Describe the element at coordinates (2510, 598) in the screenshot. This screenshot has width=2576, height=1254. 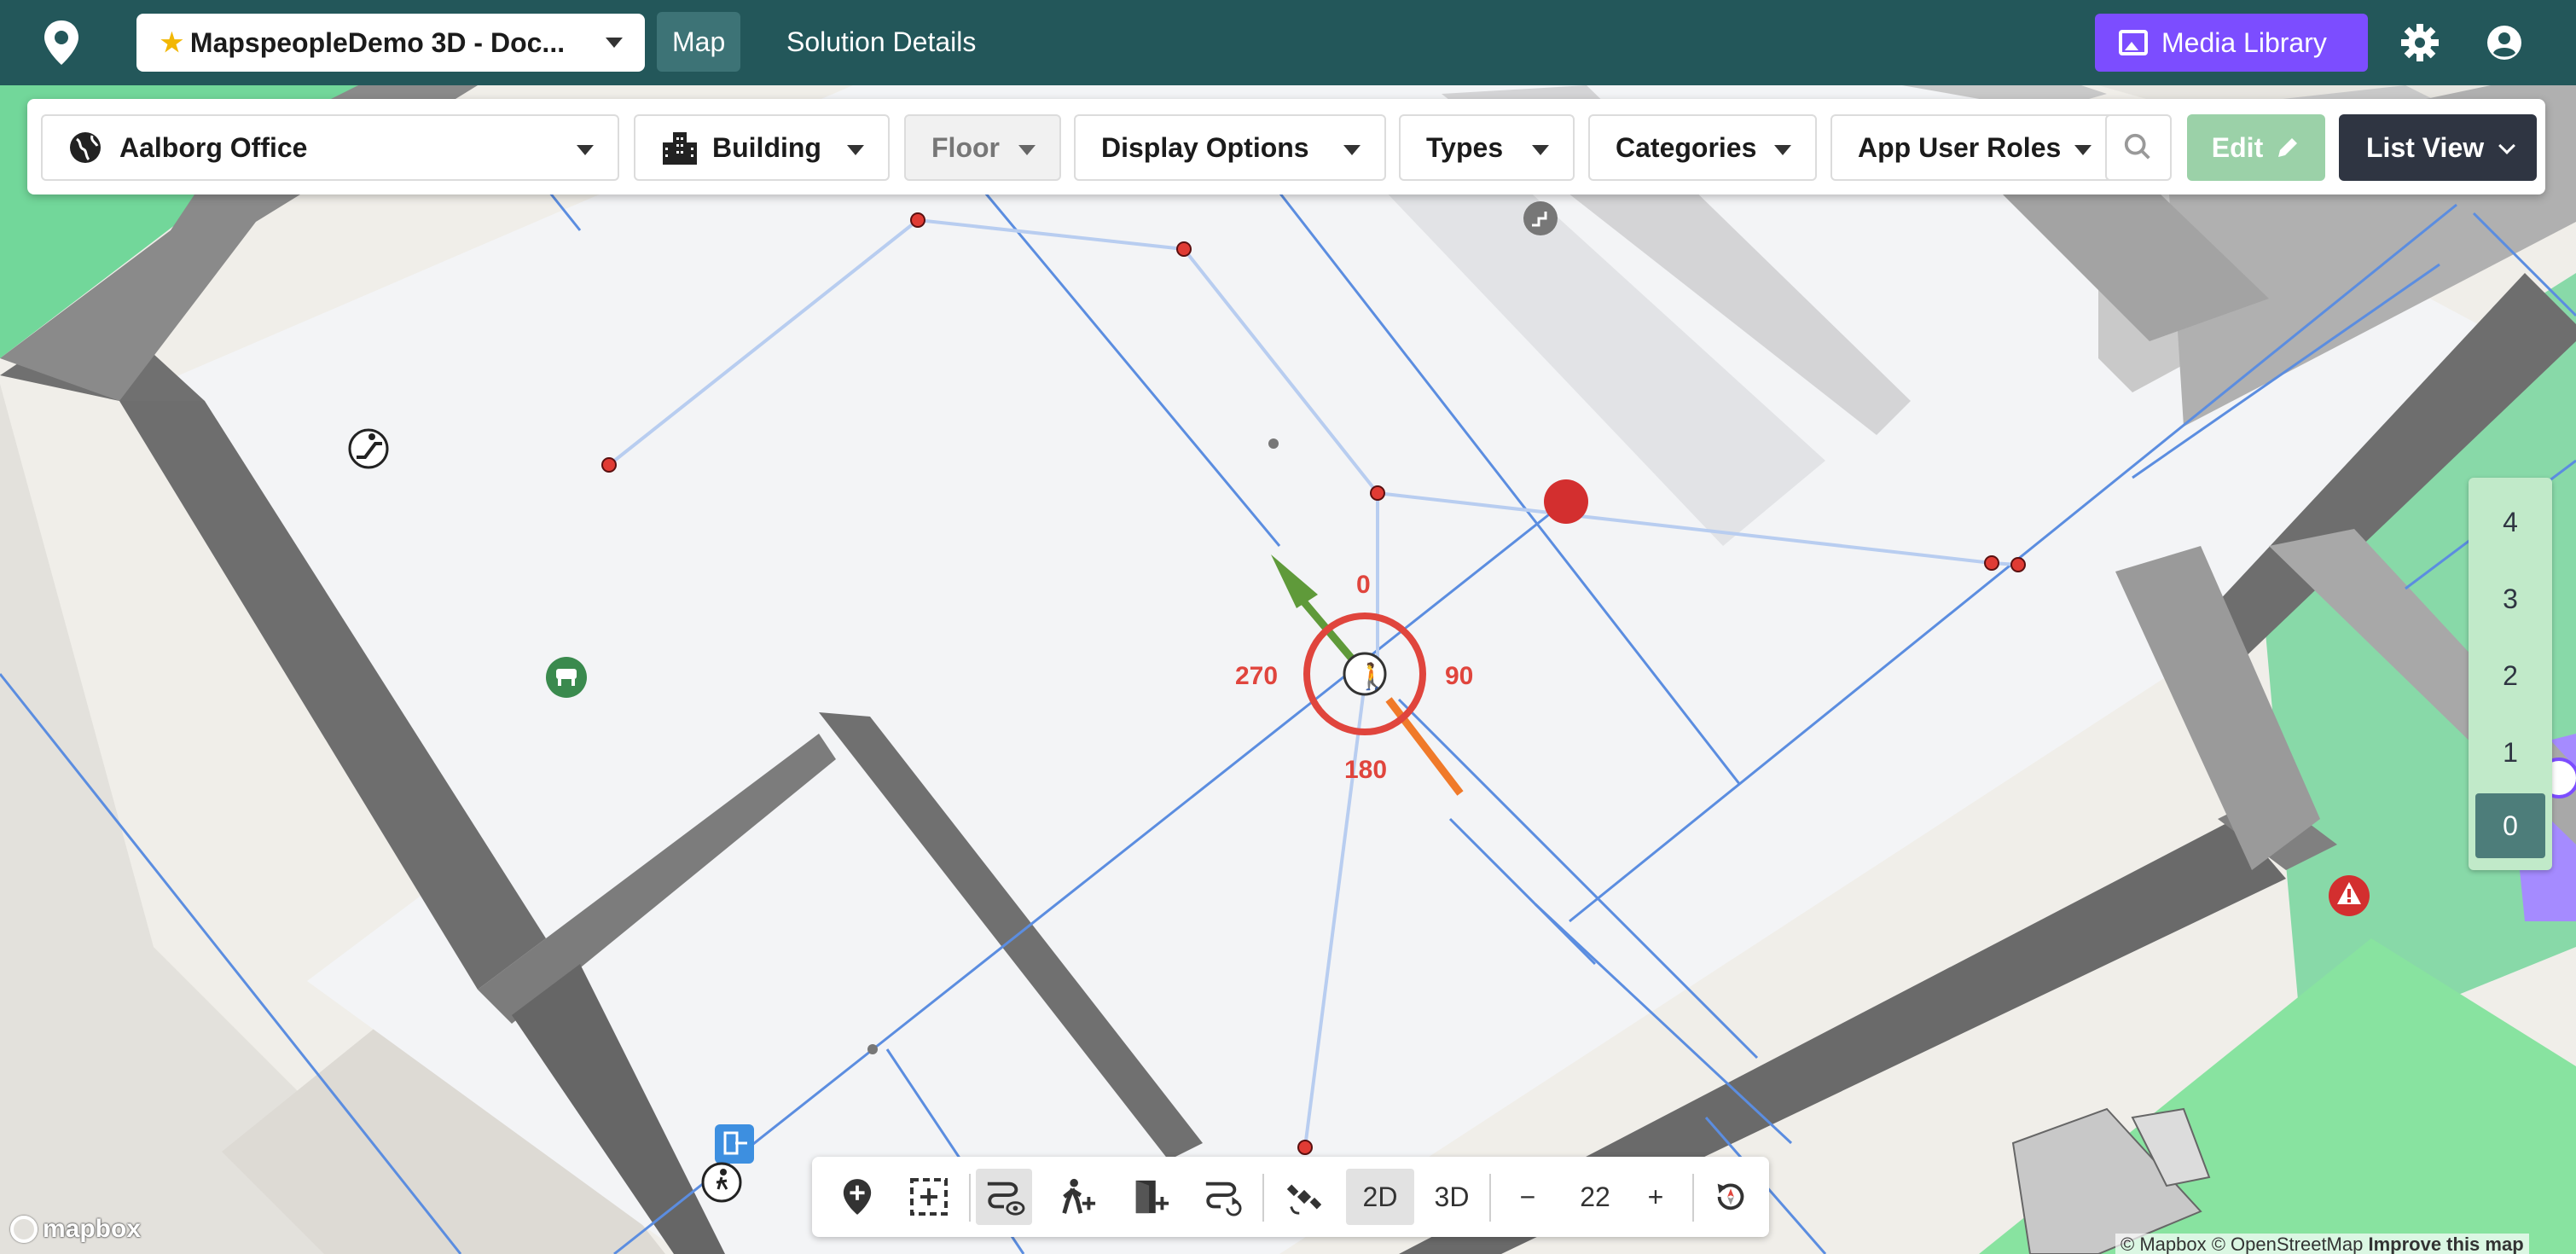
I see `floor-button-3: 3` at that location.